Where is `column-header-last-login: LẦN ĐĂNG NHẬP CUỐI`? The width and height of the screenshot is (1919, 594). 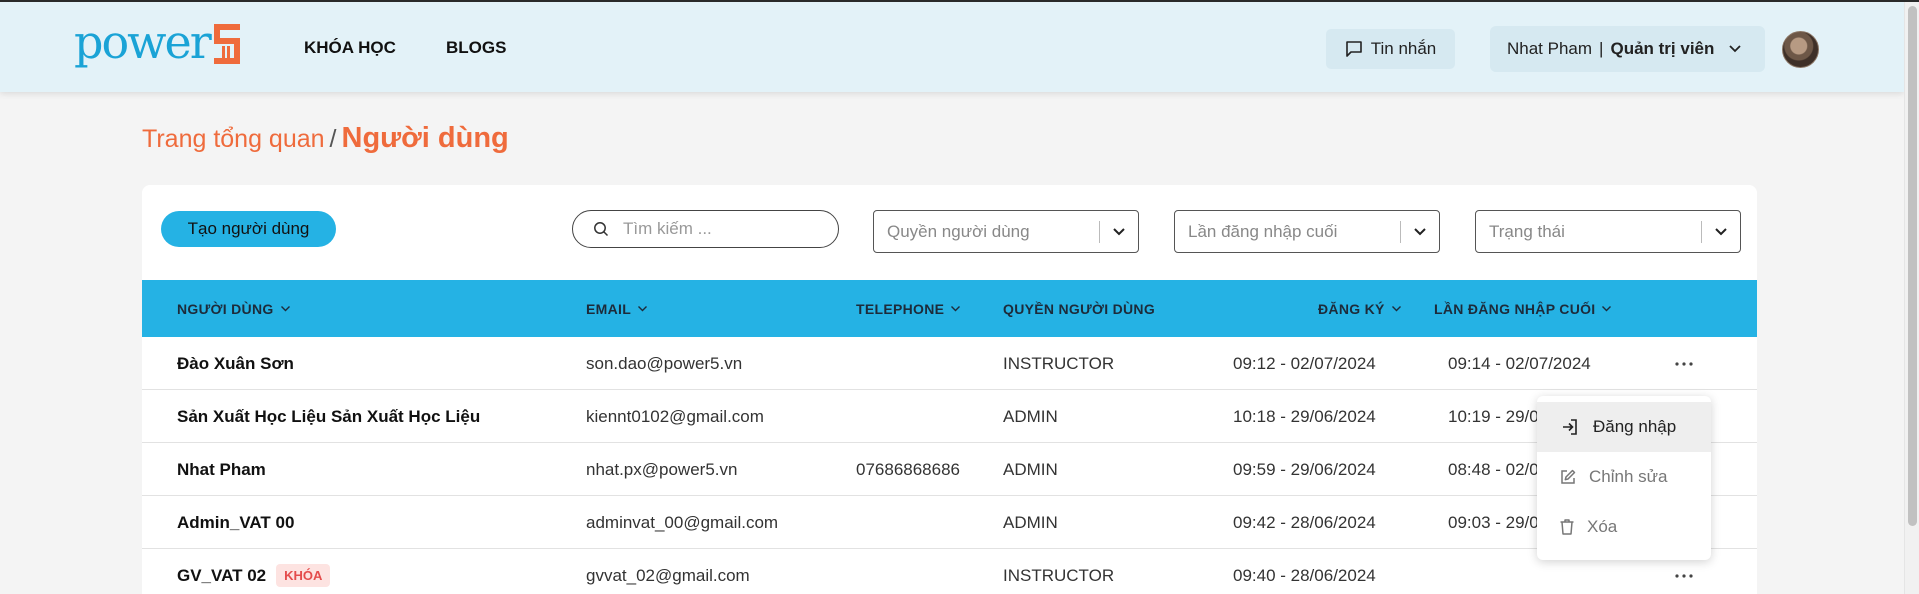
column-header-last-login: LẦN ĐĂNG NHẬP CUỐI is located at coordinates (1523, 308).